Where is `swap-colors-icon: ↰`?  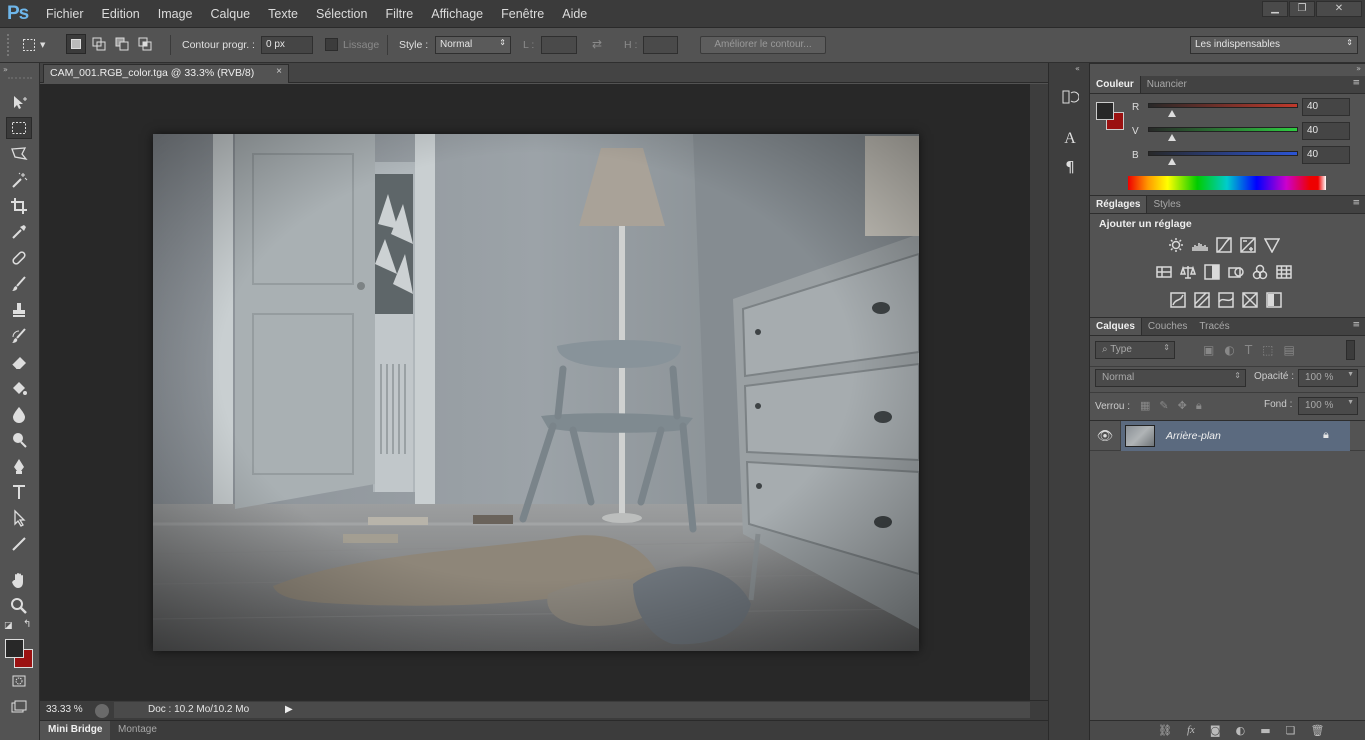 swap-colors-icon: ↰ is located at coordinates (27, 624).